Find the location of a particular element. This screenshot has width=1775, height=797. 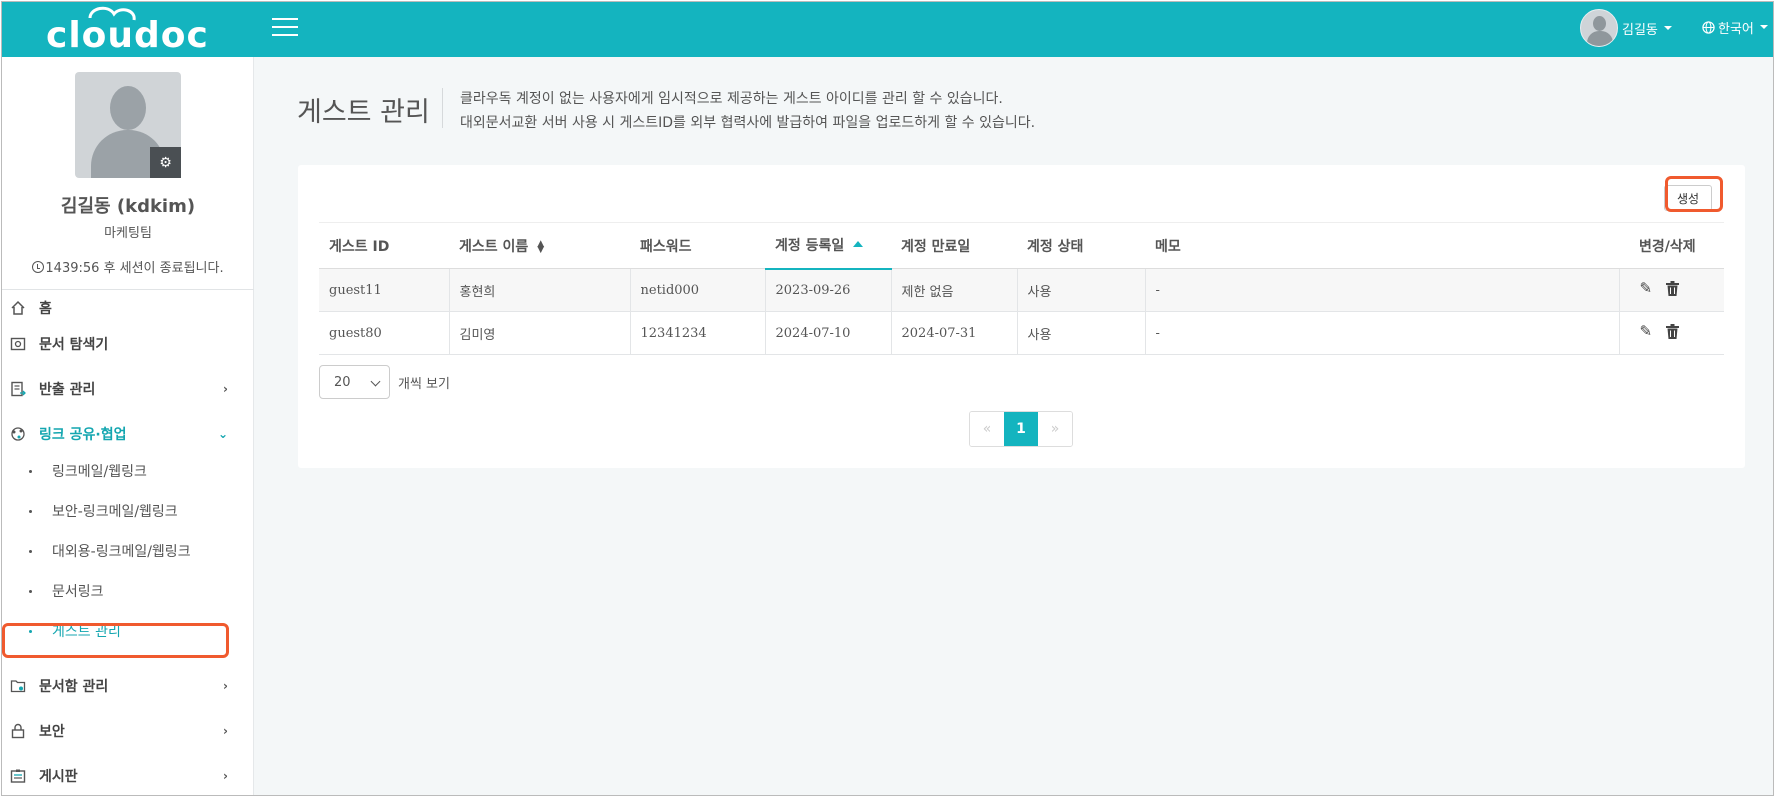

create-button: 생성 is located at coordinates (1688, 198).